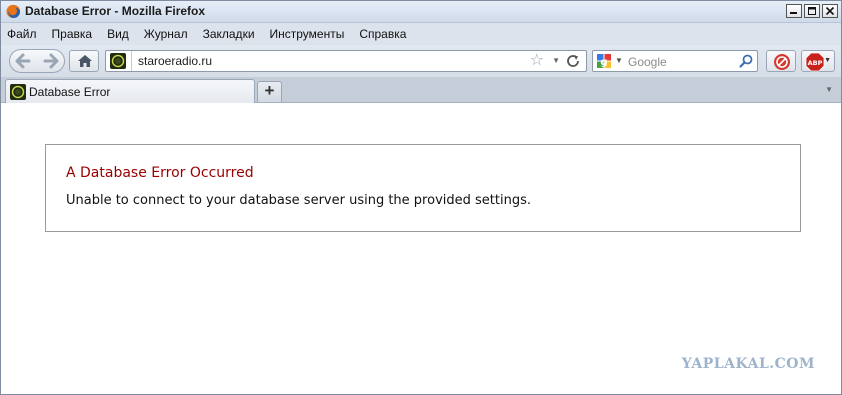 The image size is (842, 395). What do you see at coordinates (382, 34) in the screenshot?
I see `menu-help: Справка` at bounding box center [382, 34].